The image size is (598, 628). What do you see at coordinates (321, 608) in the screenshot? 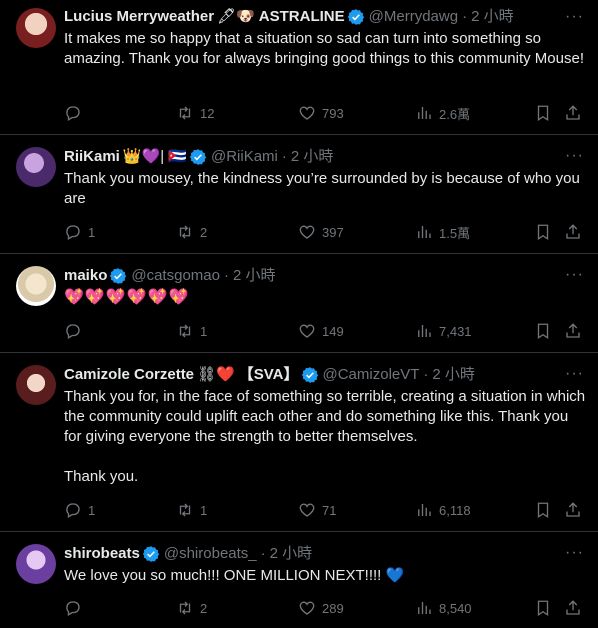
I see `like-button: 289` at bounding box center [321, 608].